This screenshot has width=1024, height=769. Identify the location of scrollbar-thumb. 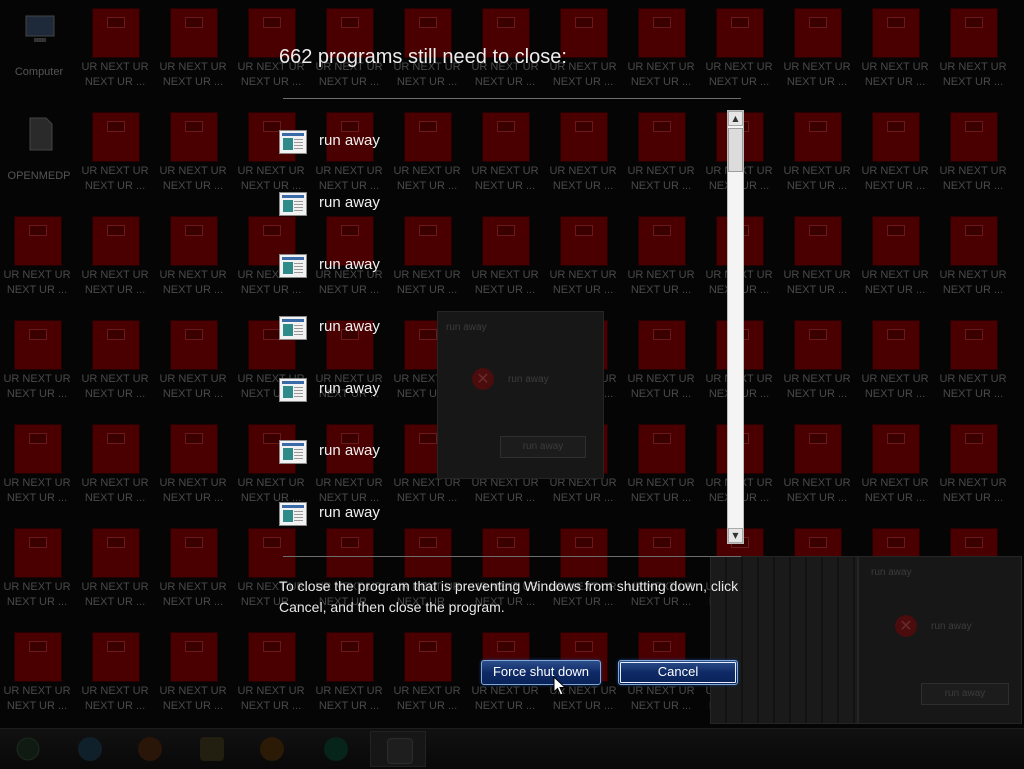
(735, 150).